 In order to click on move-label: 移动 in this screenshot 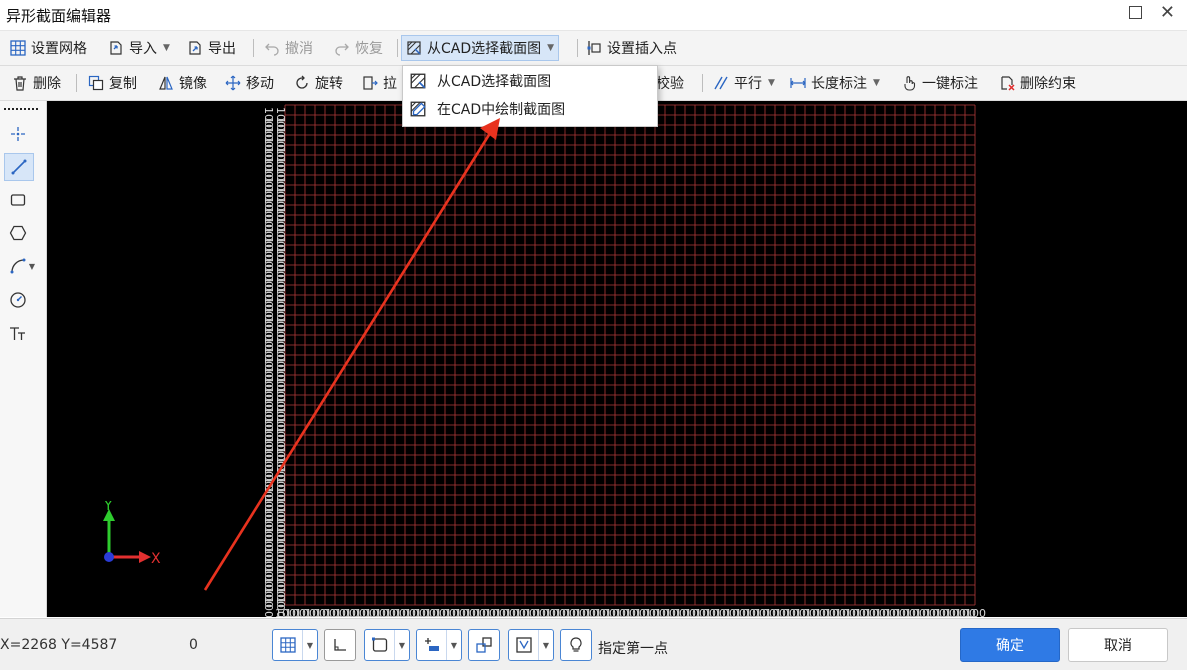, I will do `click(260, 84)`.